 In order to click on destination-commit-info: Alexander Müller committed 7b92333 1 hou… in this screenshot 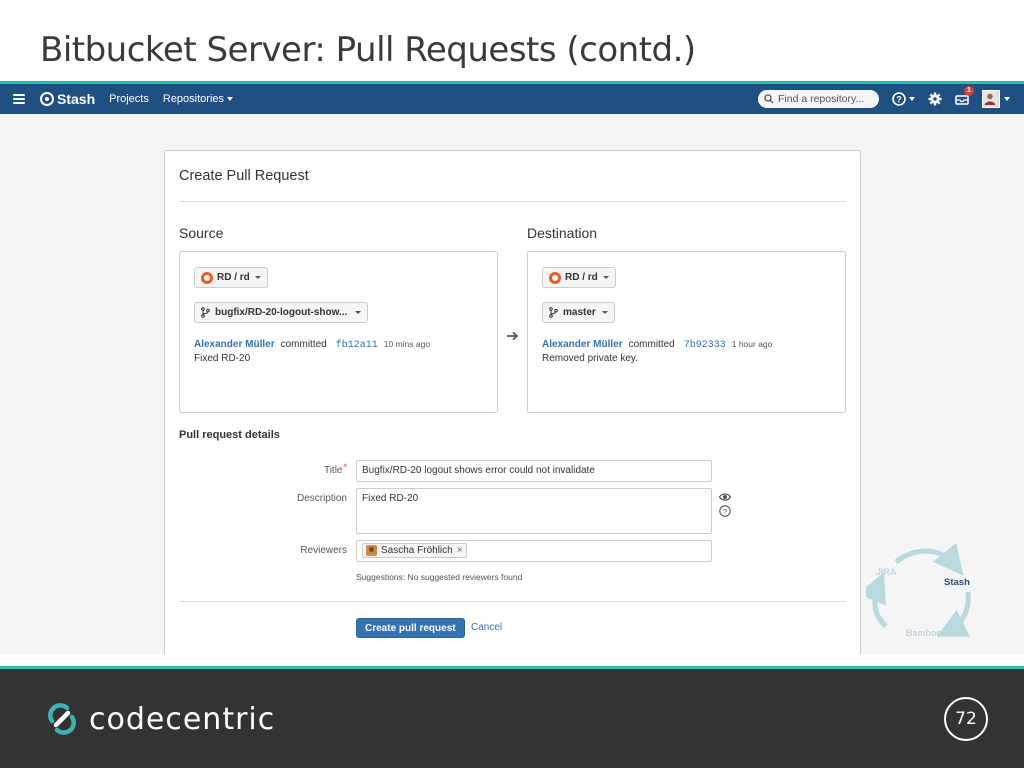, I will do `click(657, 345)`.